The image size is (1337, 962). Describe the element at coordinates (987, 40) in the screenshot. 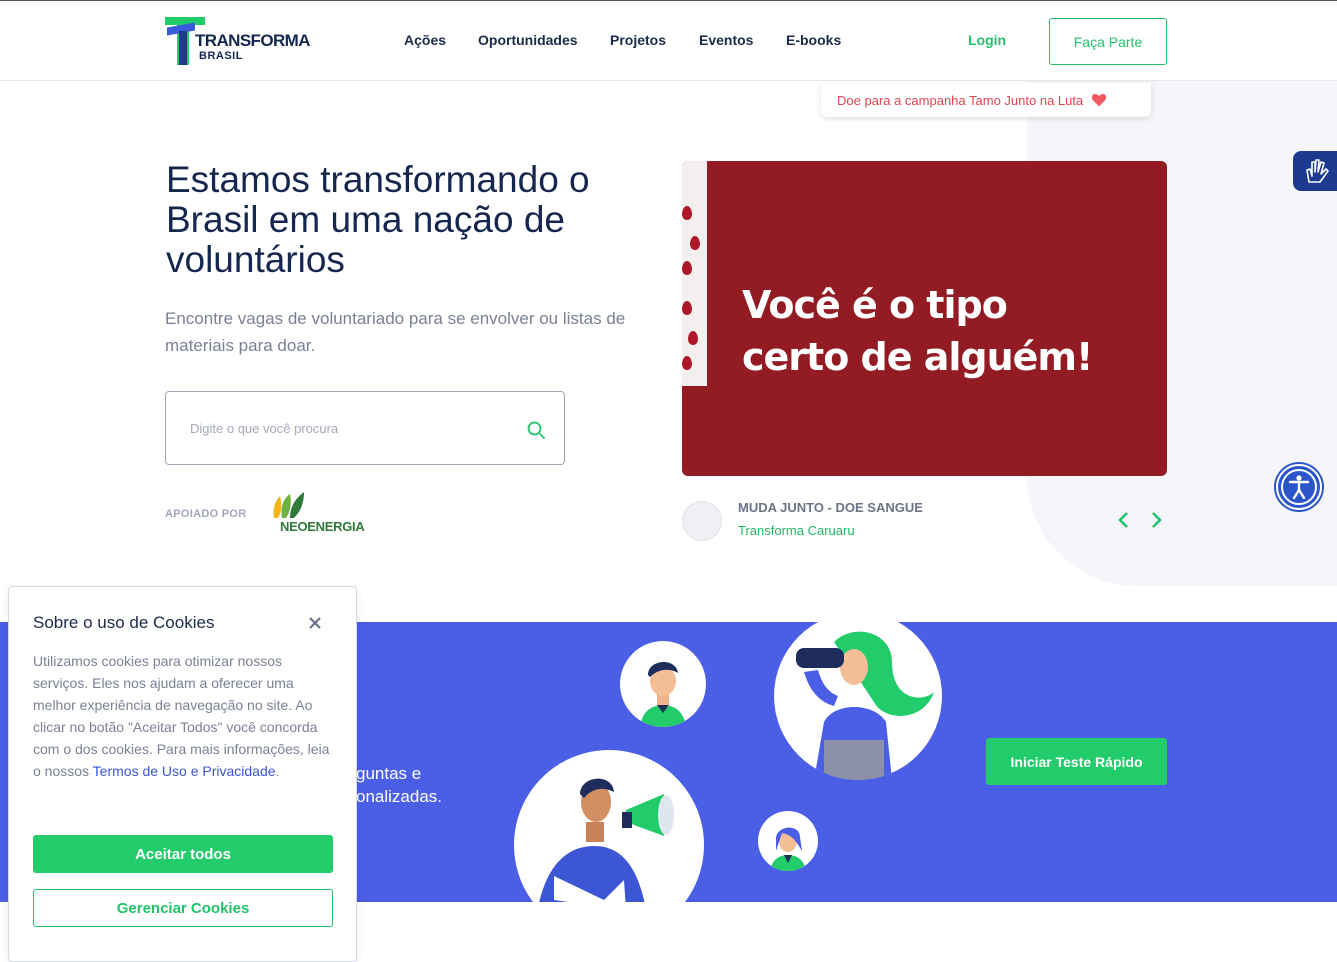

I see `login-link: Login` at that location.